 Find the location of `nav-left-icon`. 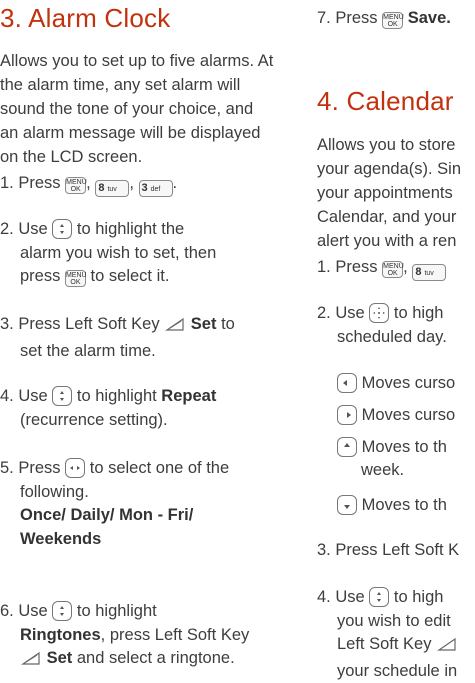

nav-left-icon is located at coordinates (347, 383).